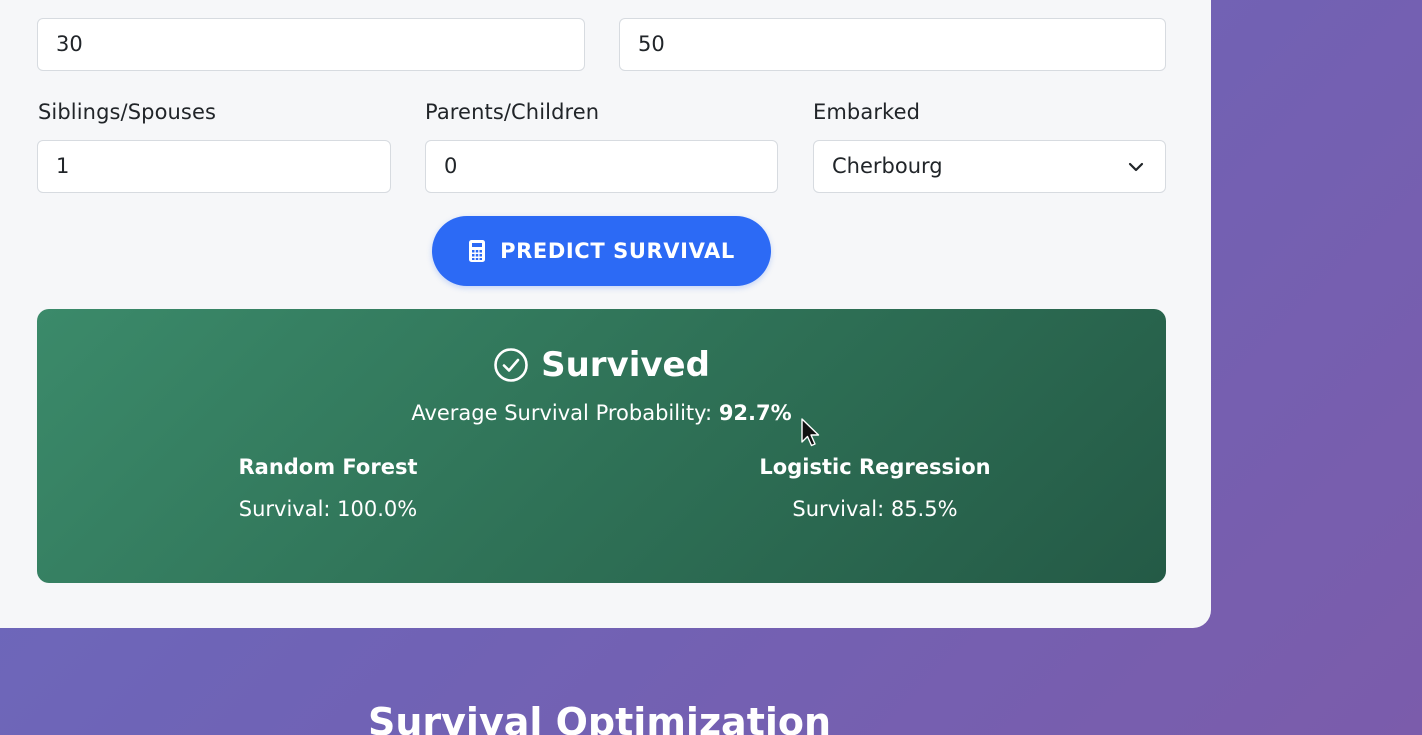 The image size is (1422, 735). Describe the element at coordinates (63, 166) in the screenshot. I see `siblings-value: 1` at that location.